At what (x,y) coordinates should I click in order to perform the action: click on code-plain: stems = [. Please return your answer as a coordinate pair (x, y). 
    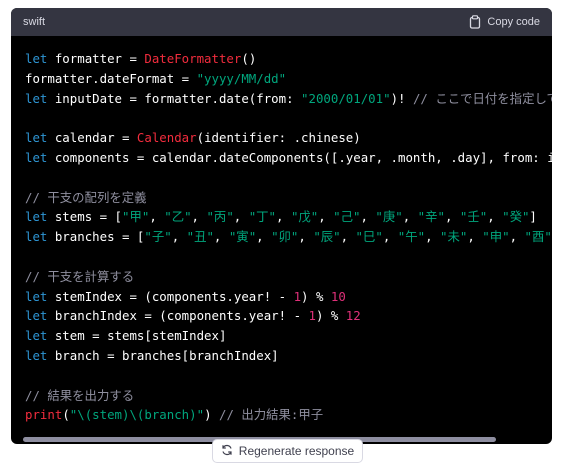
    Looking at the image, I should click on (84, 216).